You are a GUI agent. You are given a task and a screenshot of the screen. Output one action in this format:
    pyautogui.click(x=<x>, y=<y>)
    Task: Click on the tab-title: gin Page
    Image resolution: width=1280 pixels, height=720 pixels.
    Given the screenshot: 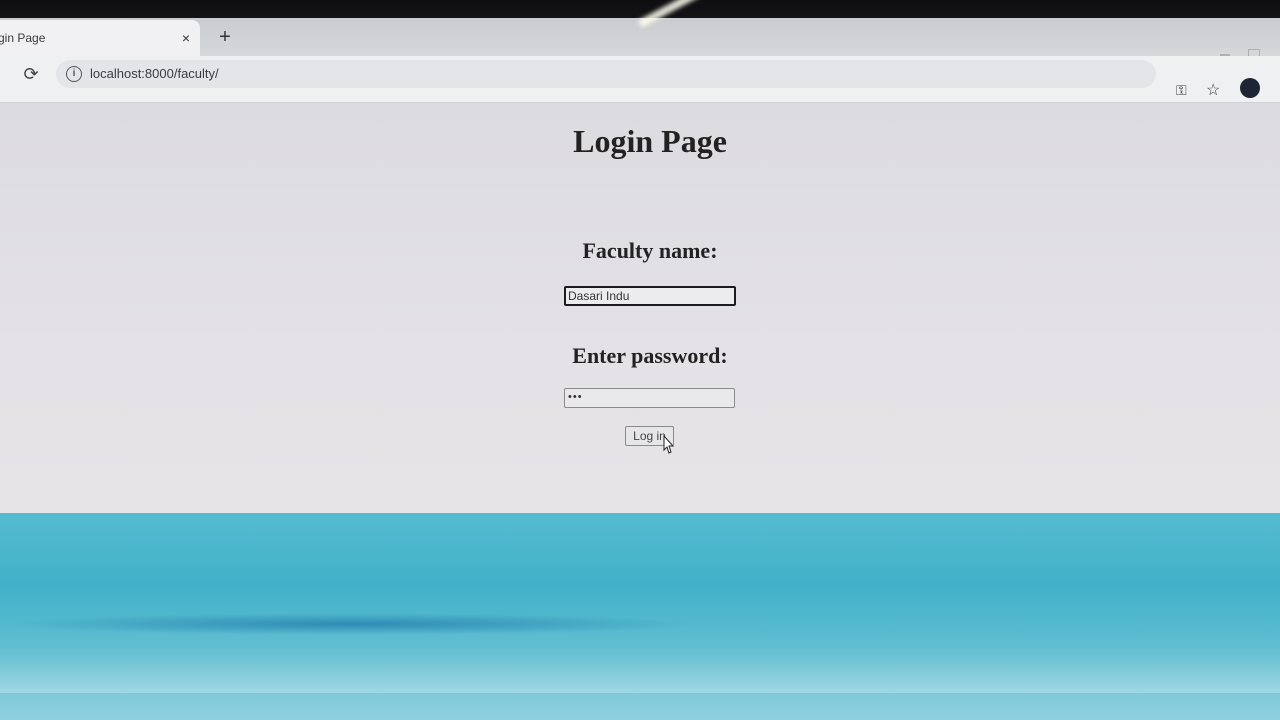 What is the action you would take?
    pyautogui.click(x=23, y=38)
    